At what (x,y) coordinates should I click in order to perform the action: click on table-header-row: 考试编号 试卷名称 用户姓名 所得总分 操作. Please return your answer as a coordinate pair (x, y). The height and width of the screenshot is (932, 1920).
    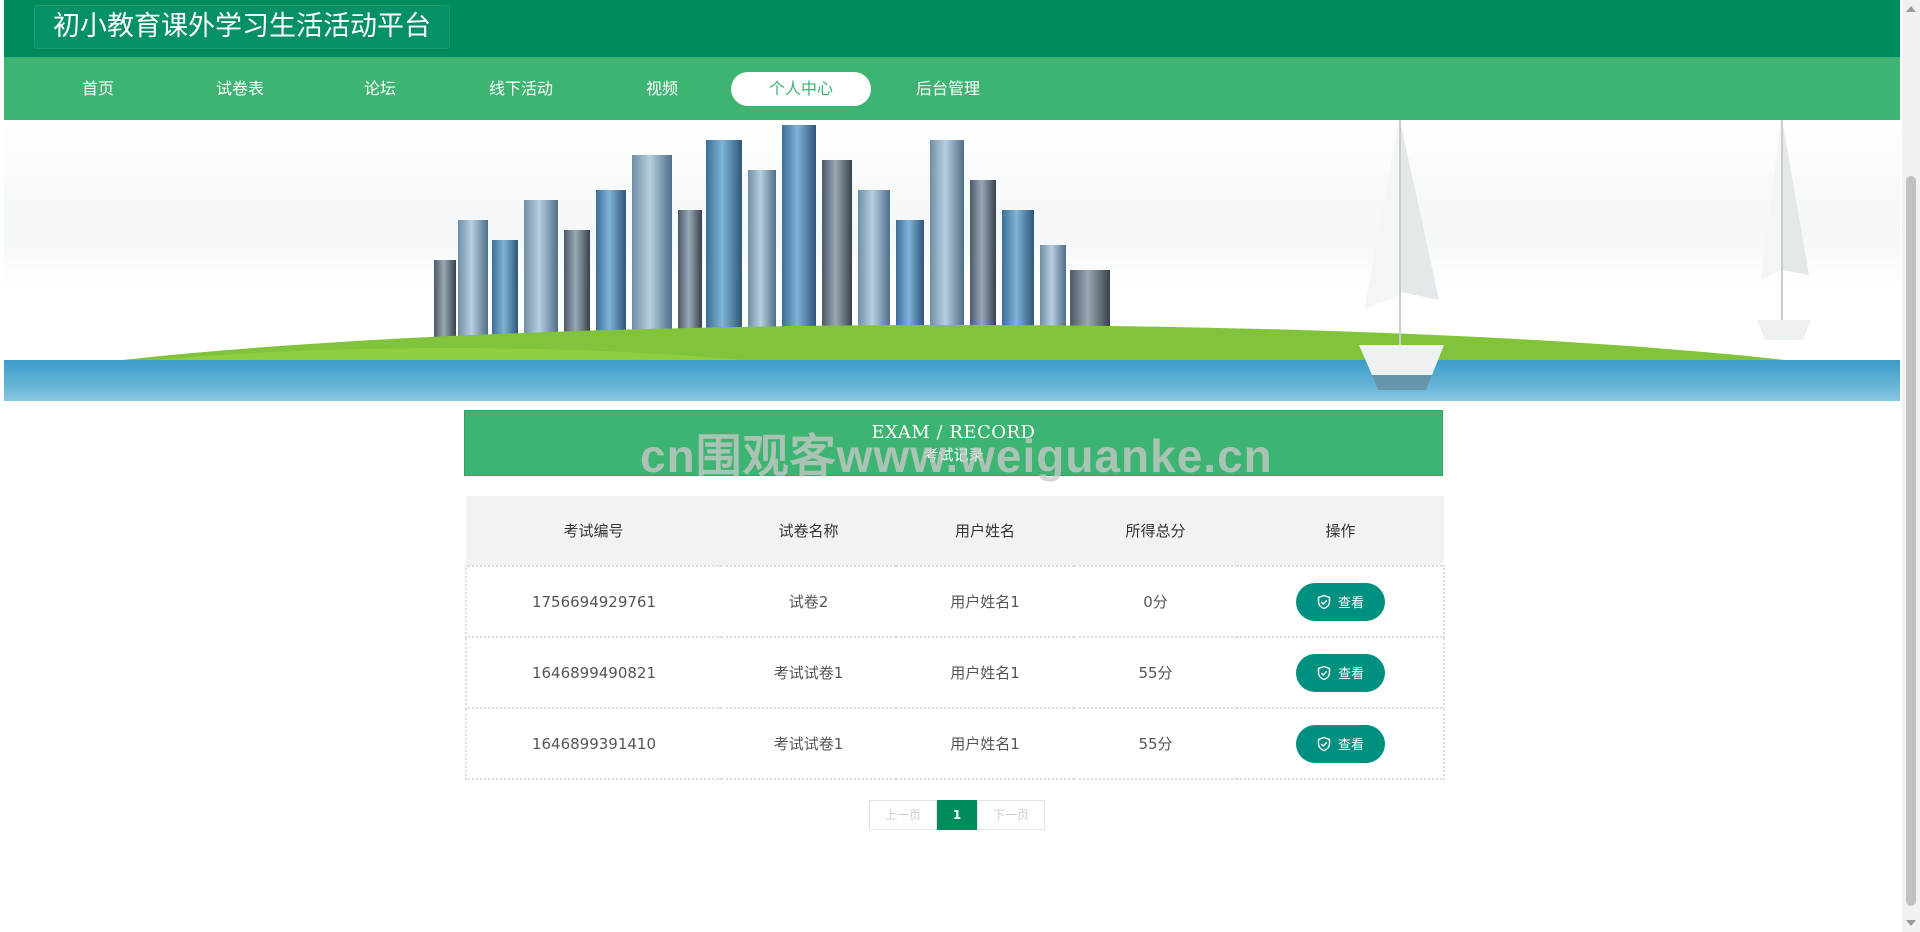
    Looking at the image, I should click on (955, 531).